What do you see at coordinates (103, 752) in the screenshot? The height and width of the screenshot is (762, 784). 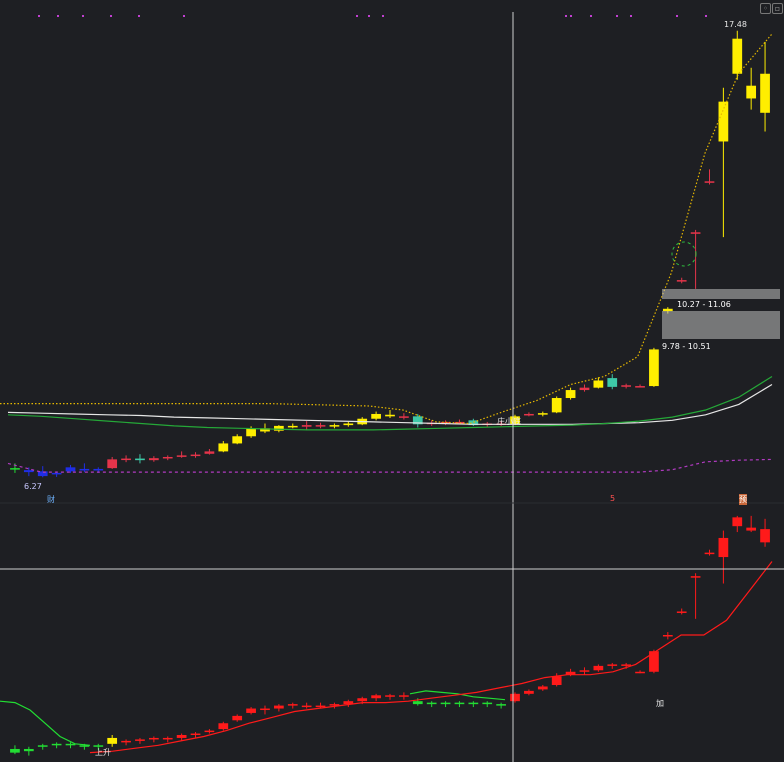 I see `rise-label: 上升` at bounding box center [103, 752].